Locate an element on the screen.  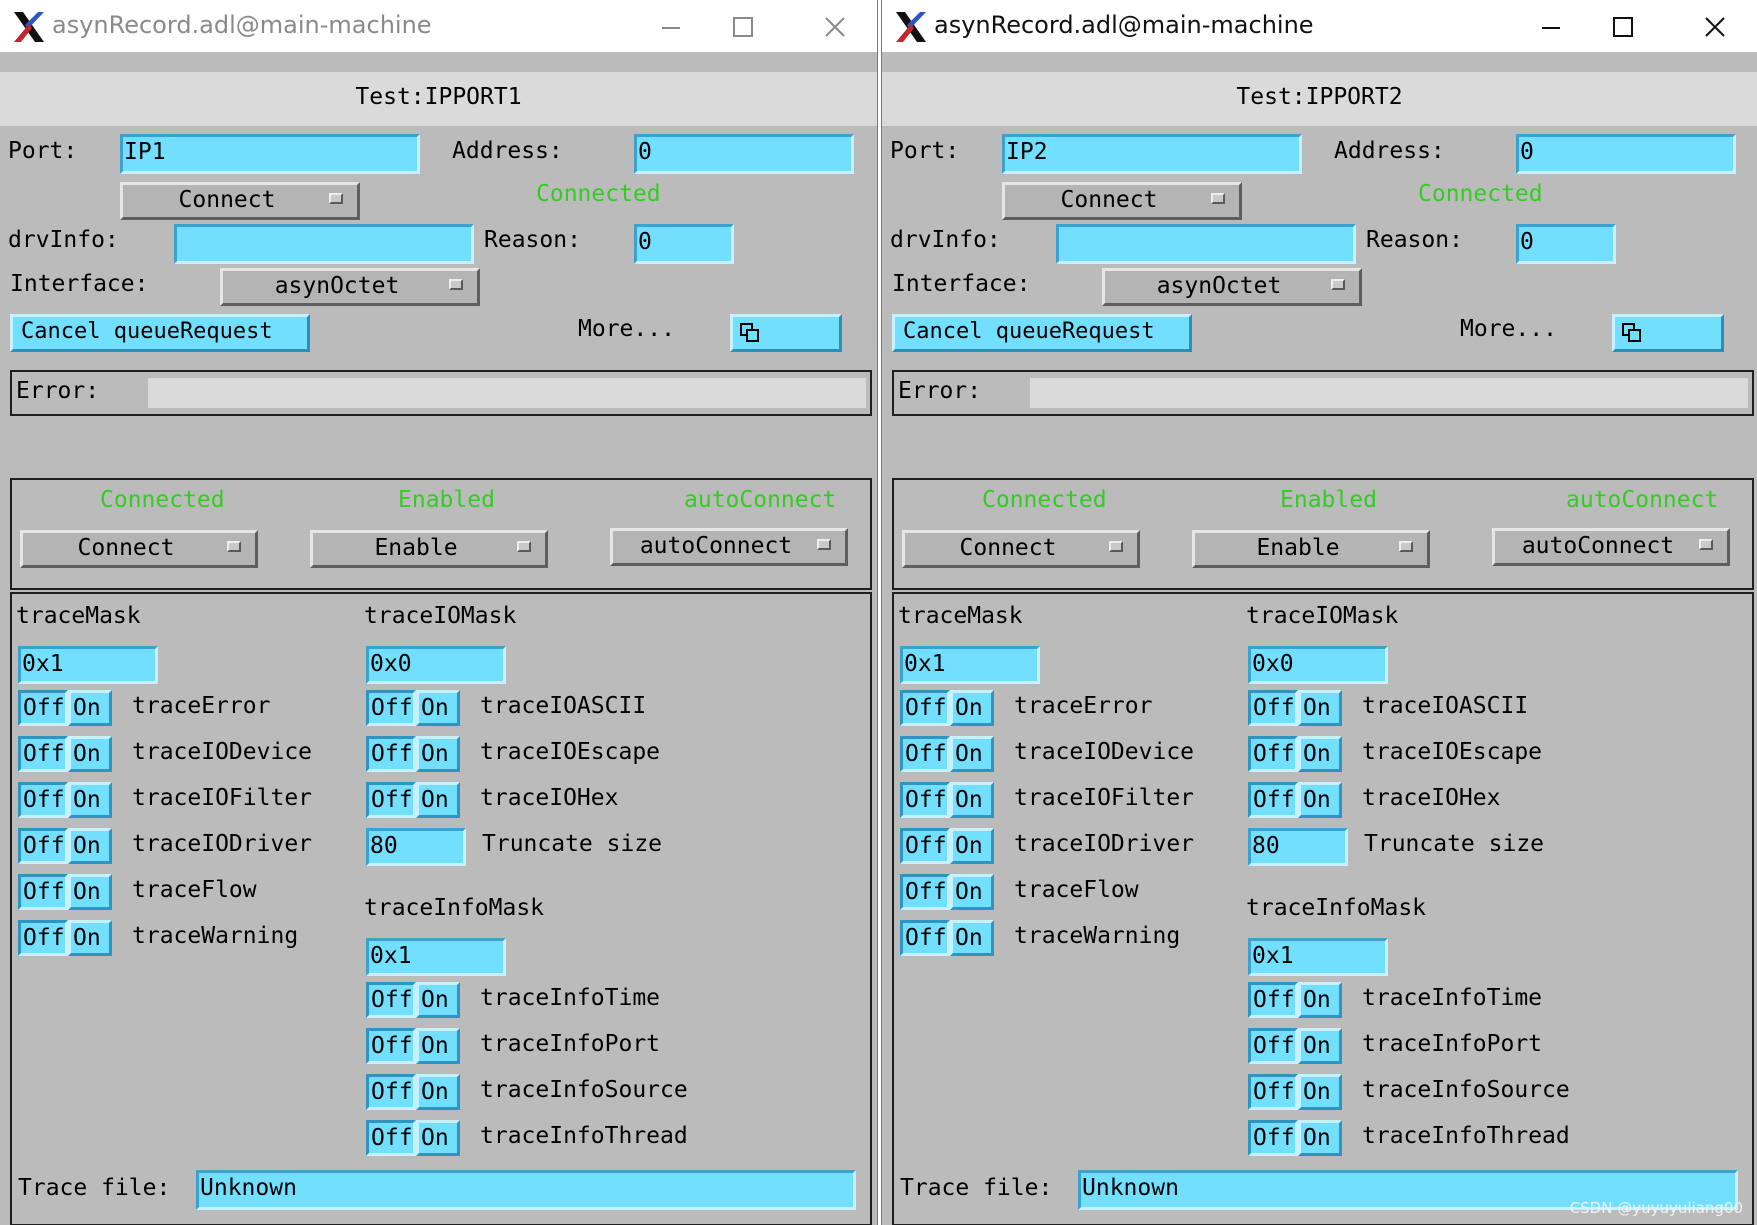
menu-indicator-icon is located at coordinates (1406, 546).